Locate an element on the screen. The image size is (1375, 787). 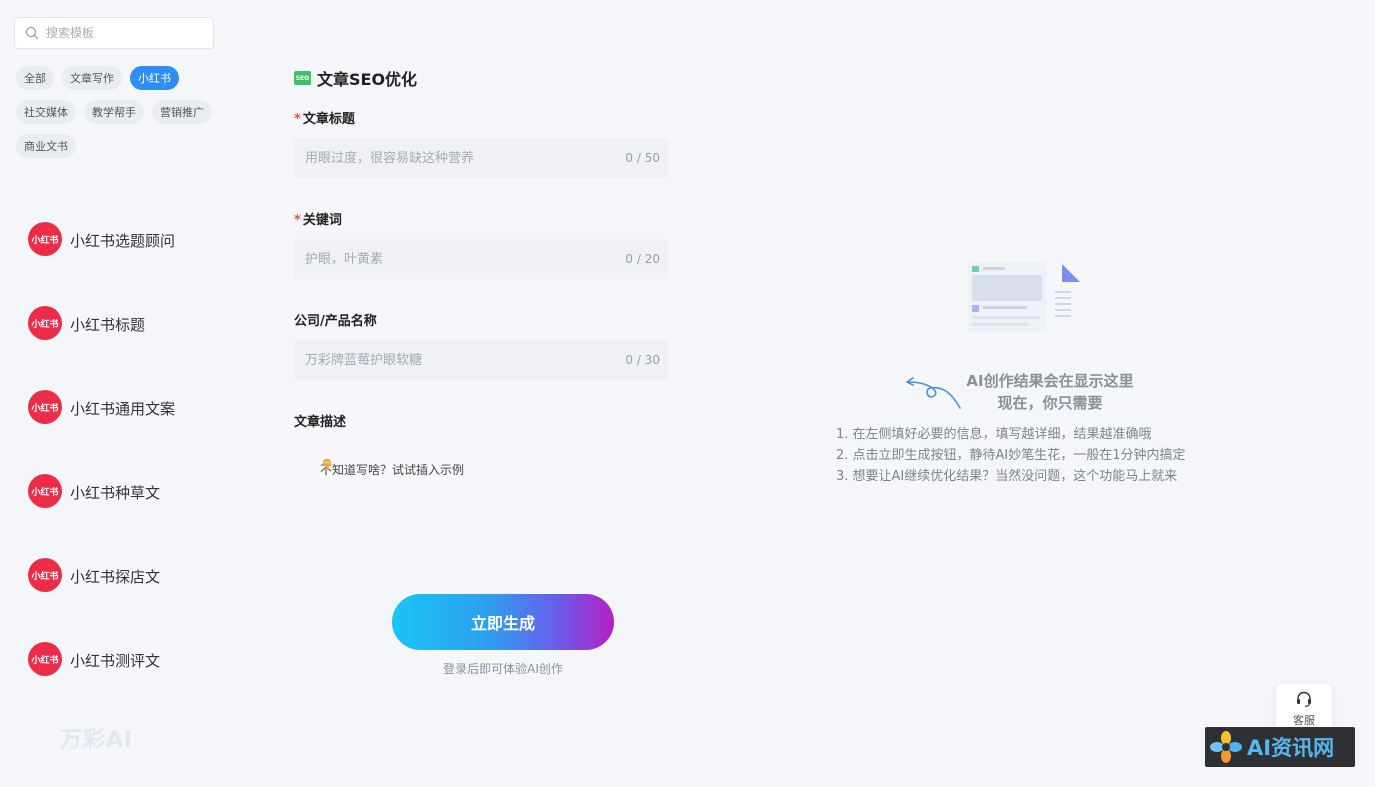
step-item: 1. 在左侧填好必要的信息，填写越详细，结果越准确哦 is located at coordinates (994, 434).